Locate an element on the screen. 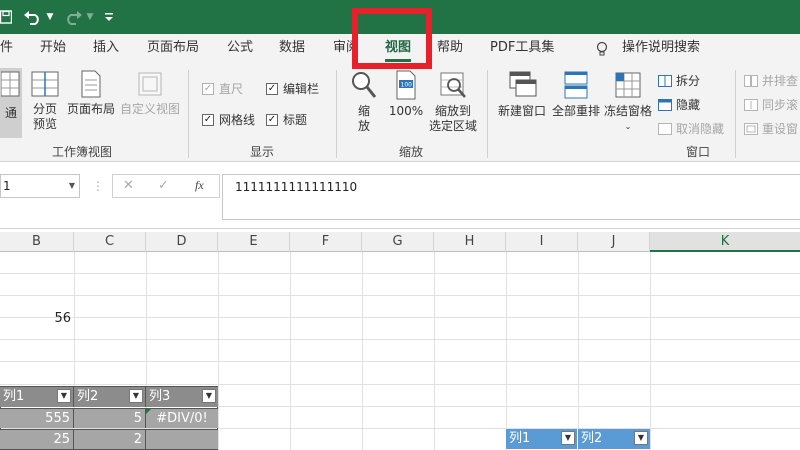 This screenshot has height=450, width=800. tab-help: 帮助 is located at coordinates (450, 49).